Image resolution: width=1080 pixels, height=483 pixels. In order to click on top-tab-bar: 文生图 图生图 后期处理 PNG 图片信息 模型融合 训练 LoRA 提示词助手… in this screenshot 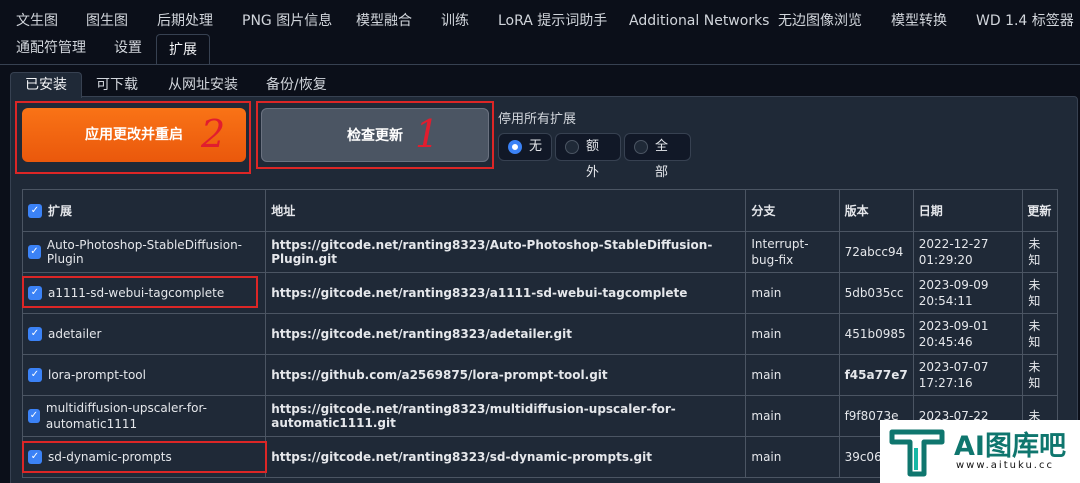, I will do `click(540, 33)`.